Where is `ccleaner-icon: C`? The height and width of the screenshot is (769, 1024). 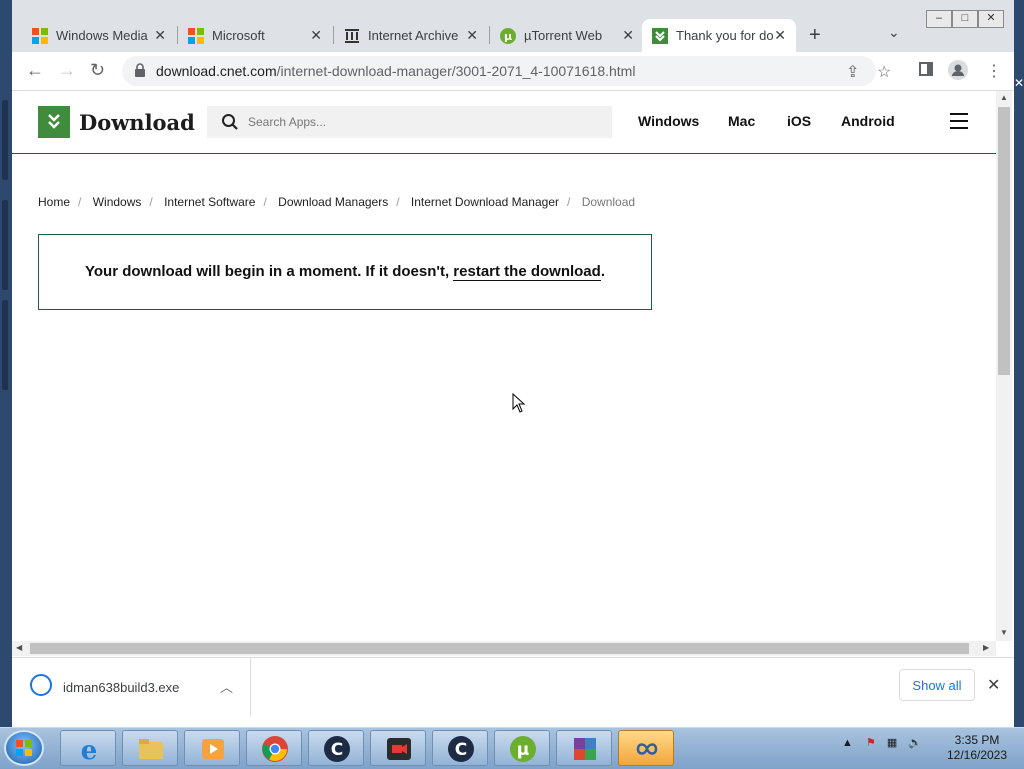
ccleaner-icon: C is located at coordinates (337, 749).